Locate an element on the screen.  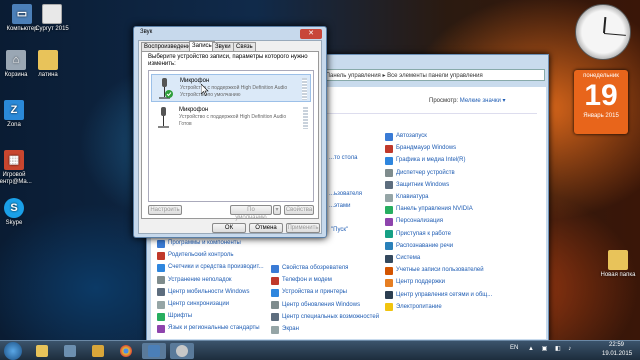
clock-gadget is located at coordinates (603, 32).